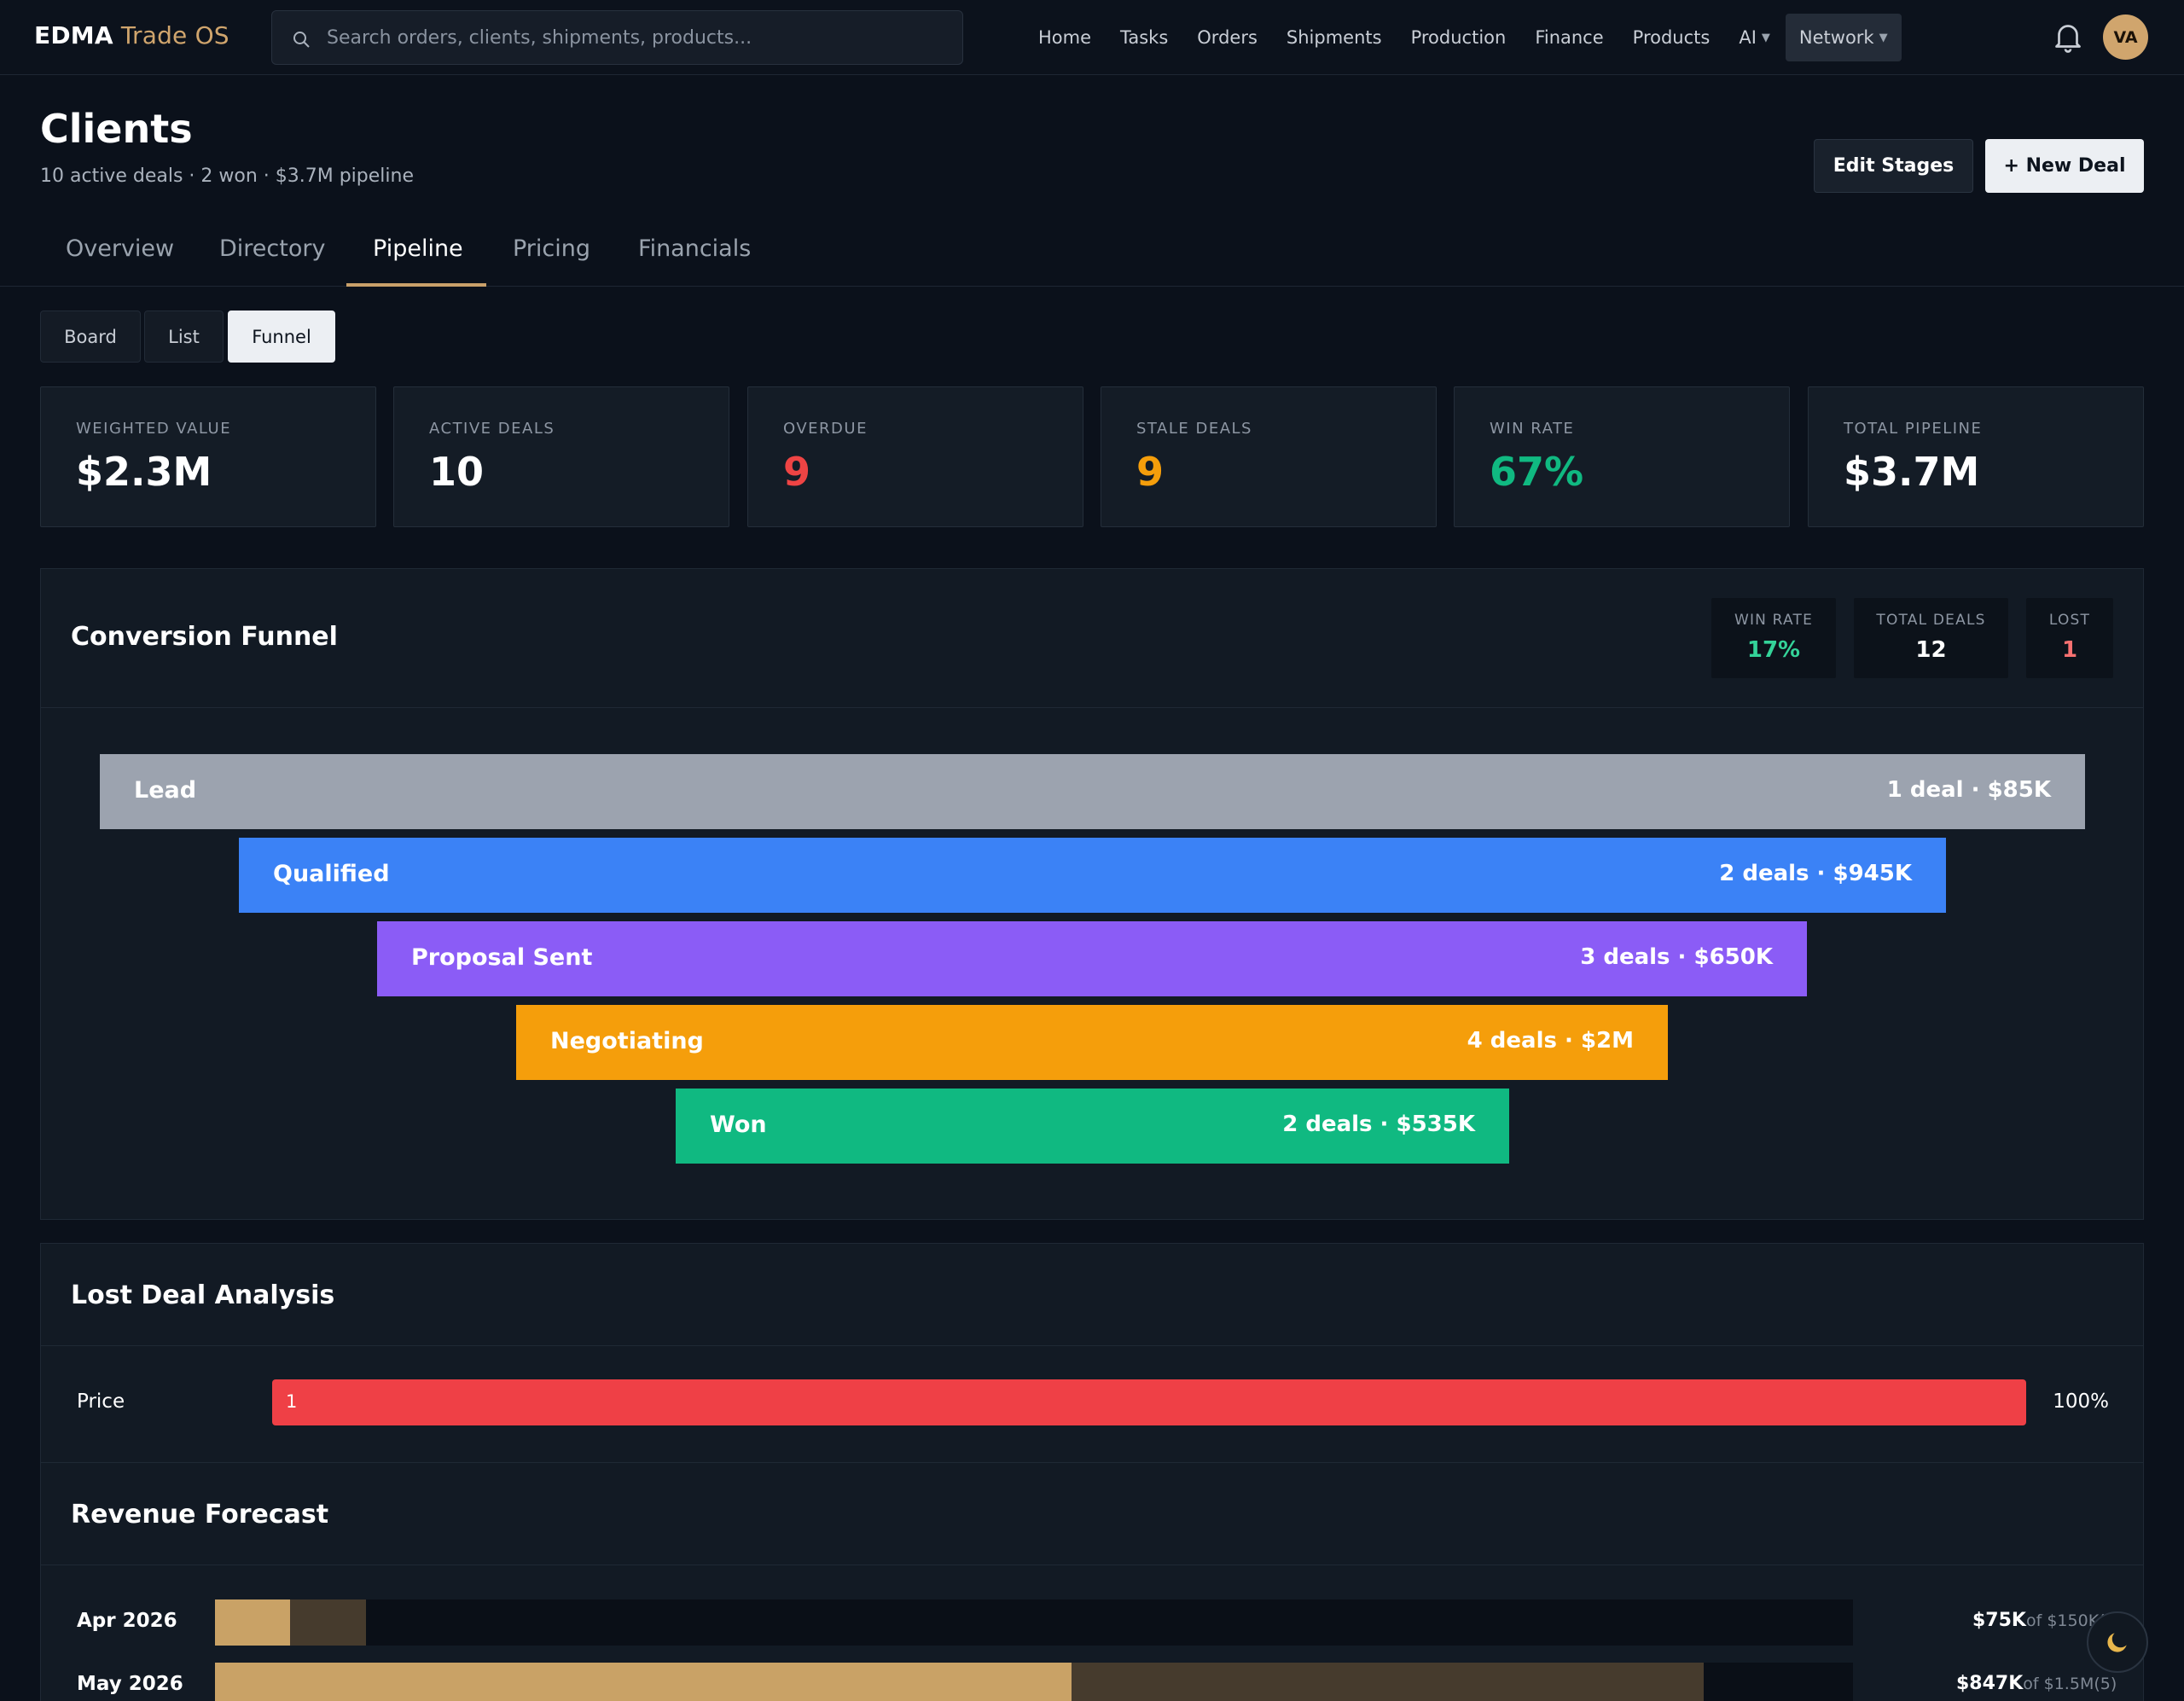  I want to click on tab-pipeline: Pipeline, so click(418, 248).